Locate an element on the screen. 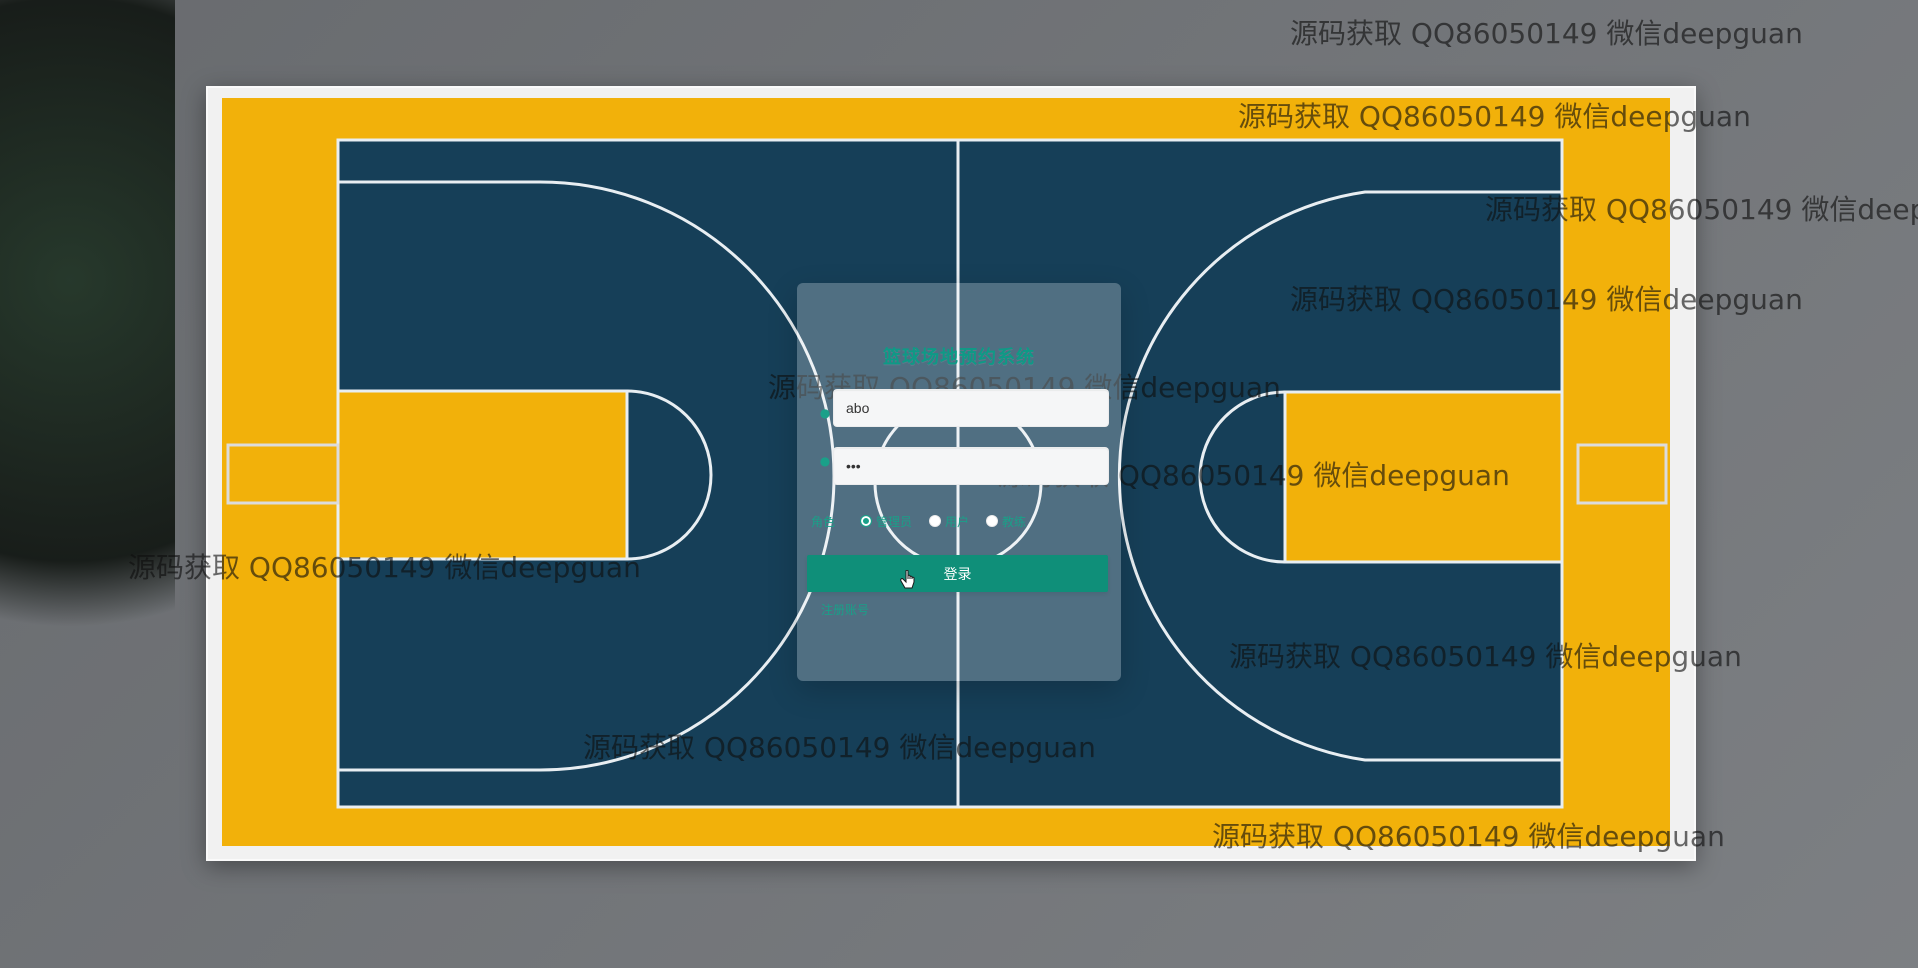 This screenshot has width=1918, height=968. role-radio-coach-label: 教练 is located at coordinates (1014, 522).